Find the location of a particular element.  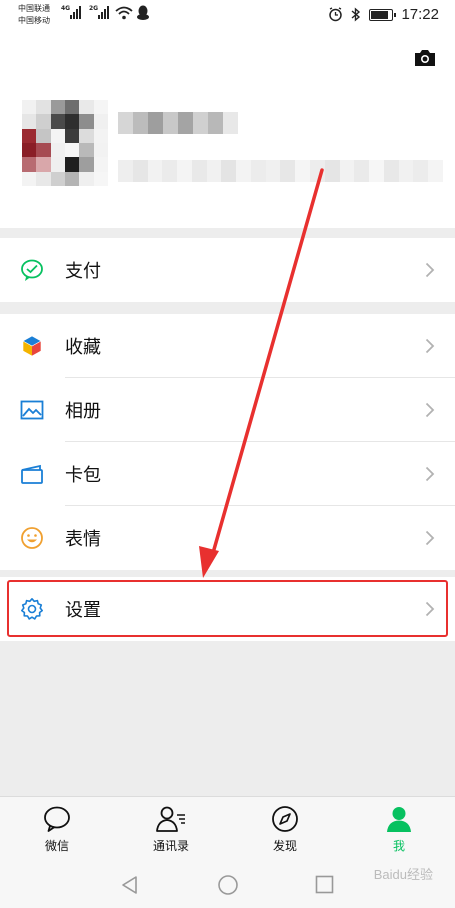

menu-label-pay: 支付 is located at coordinates (83, 271).